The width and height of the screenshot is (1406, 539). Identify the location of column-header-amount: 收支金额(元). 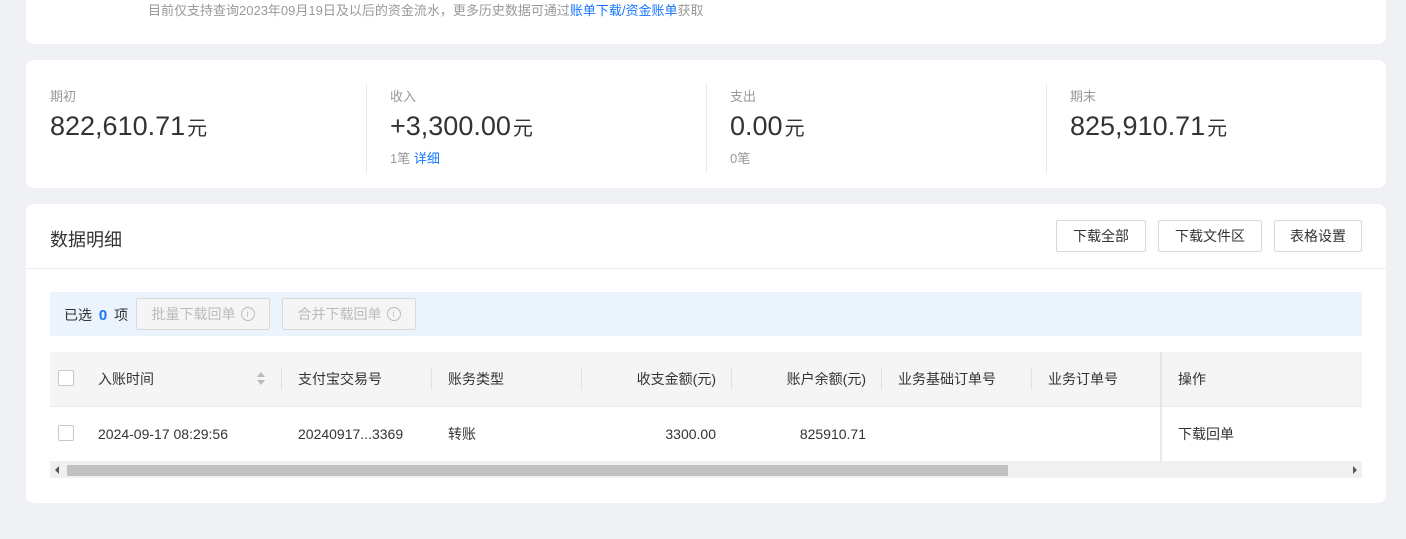
(676, 379).